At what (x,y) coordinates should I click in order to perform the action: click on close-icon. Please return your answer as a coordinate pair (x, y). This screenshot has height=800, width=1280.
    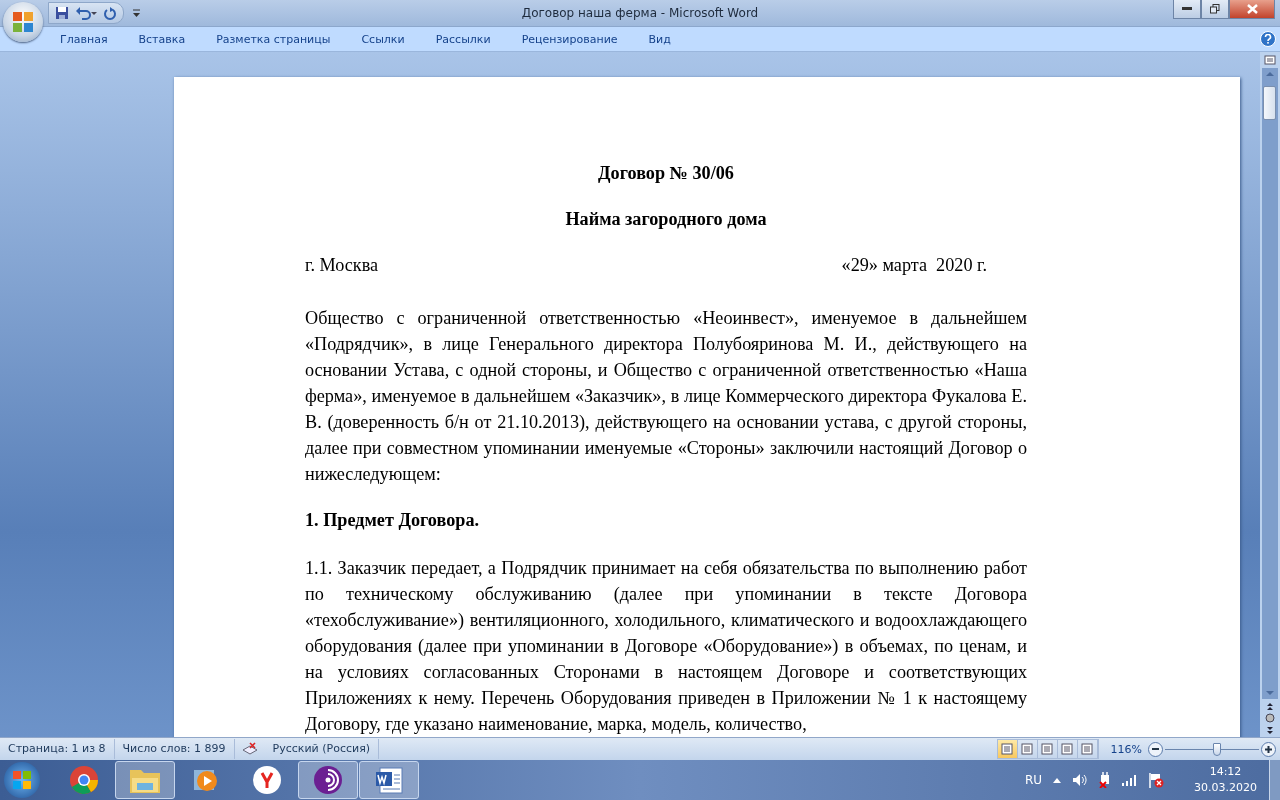
    Looking at the image, I should click on (1252, 9).